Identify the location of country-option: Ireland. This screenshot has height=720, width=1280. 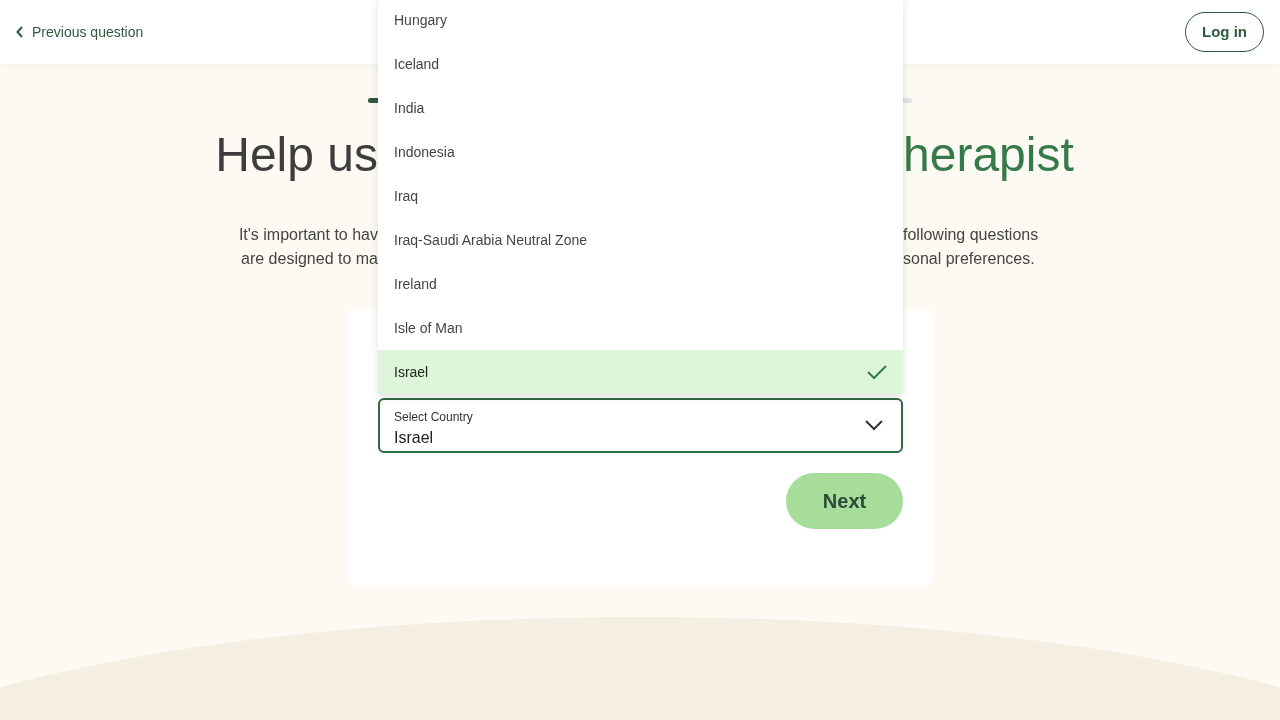
(640, 284).